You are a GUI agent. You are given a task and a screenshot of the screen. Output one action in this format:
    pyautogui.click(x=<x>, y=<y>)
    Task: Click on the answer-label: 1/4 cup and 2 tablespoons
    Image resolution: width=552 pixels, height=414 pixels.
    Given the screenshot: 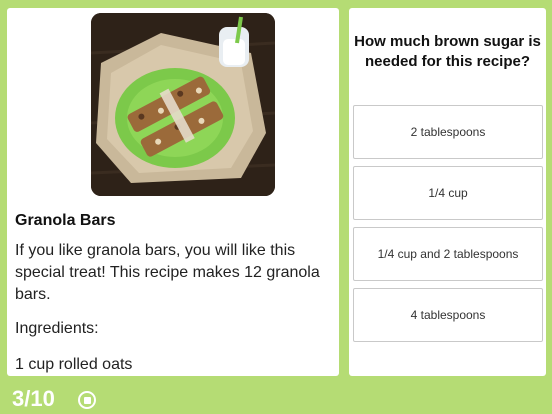 What is the action you would take?
    pyautogui.click(x=448, y=254)
    